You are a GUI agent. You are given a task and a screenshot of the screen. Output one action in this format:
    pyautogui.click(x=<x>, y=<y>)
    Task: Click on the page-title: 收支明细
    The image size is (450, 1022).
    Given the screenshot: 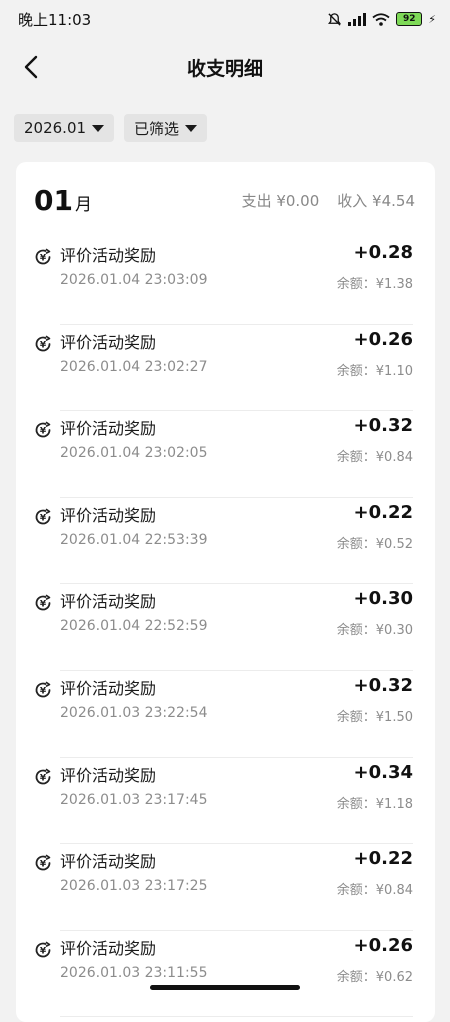 What is the action you would take?
    pyautogui.click(x=225, y=67)
    